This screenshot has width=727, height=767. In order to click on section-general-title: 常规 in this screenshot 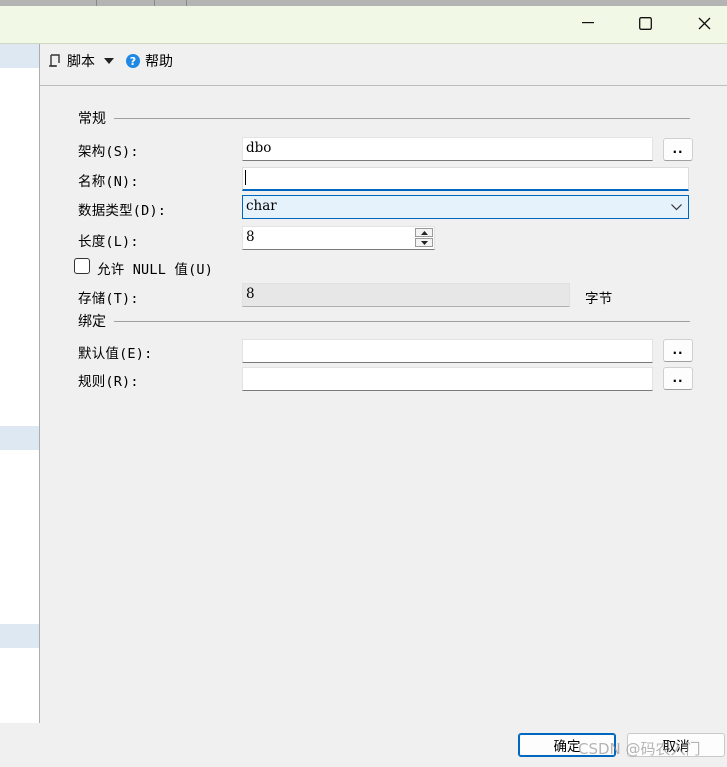, I will do `click(92, 119)`.